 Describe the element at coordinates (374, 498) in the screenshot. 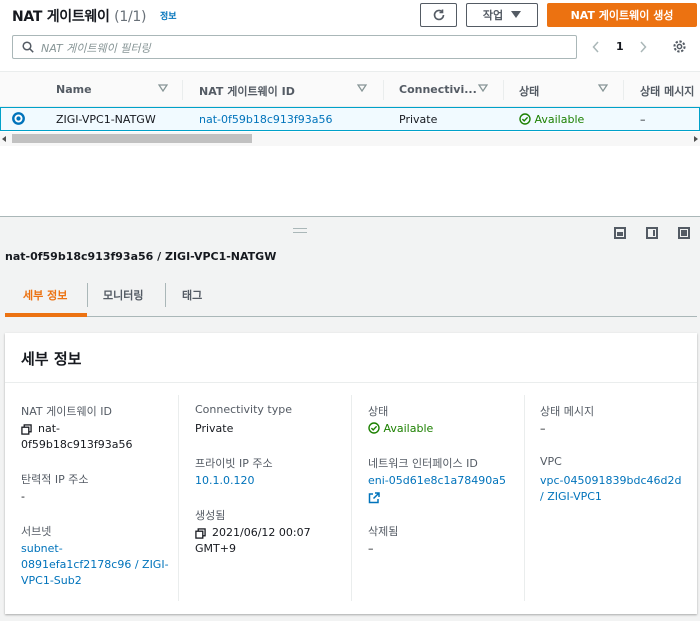

I see `external-link-icon` at that location.